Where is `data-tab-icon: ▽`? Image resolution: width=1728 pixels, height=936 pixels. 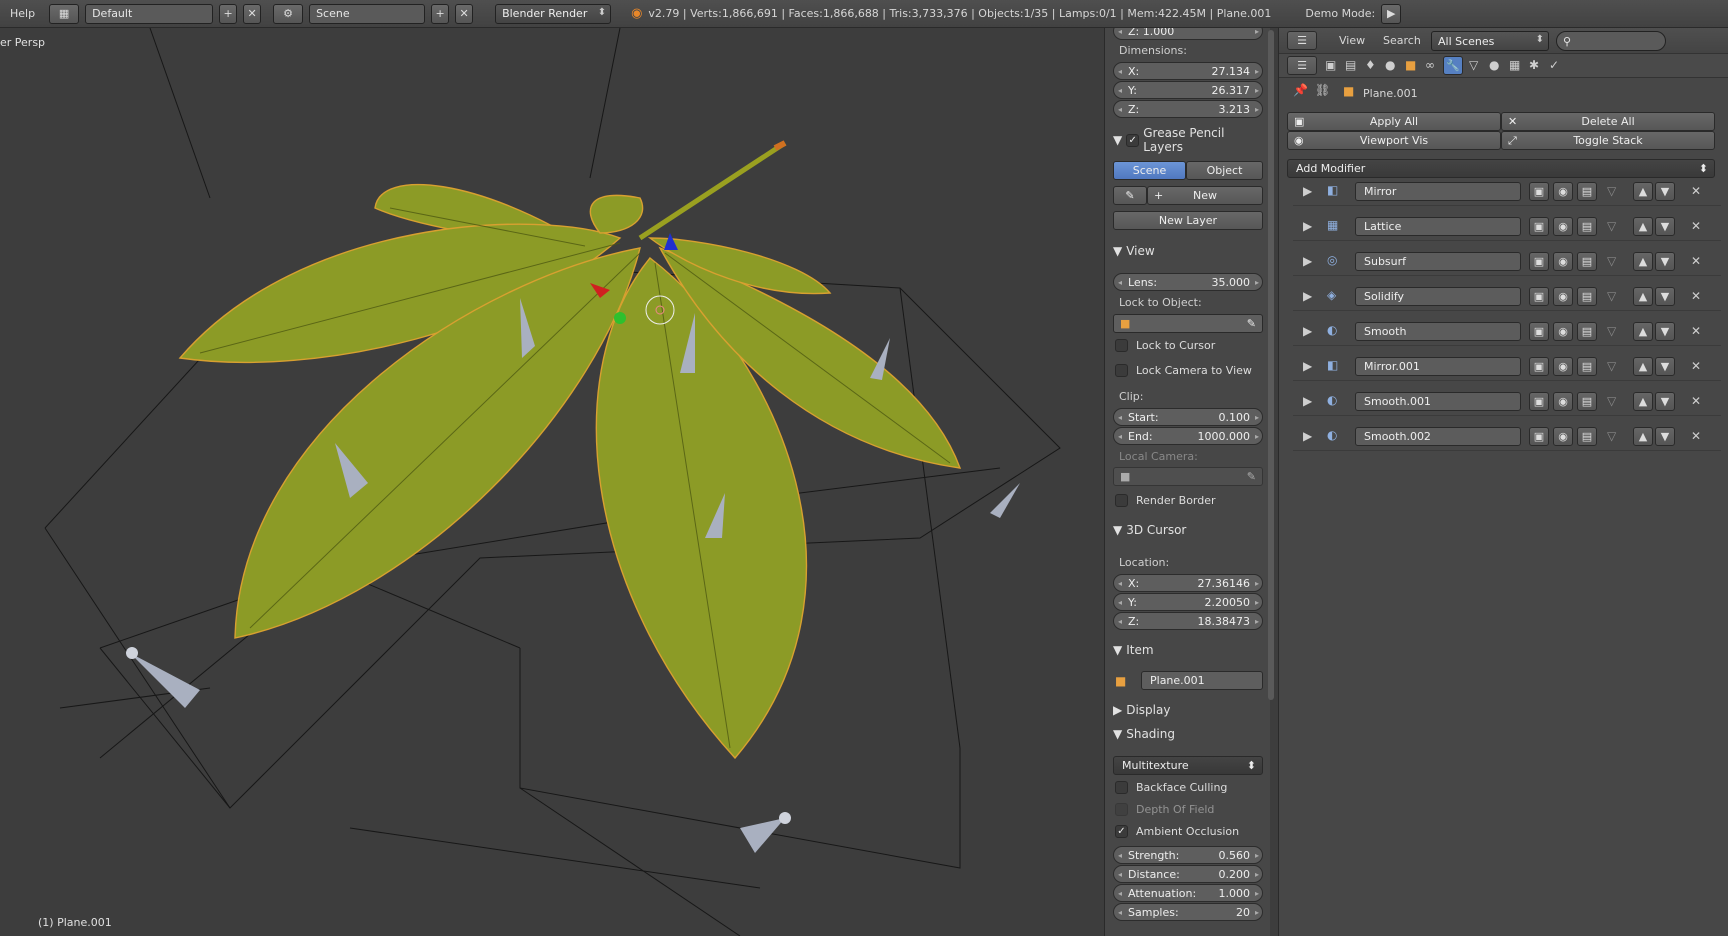
data-tab-icon: ▽ is located at coordinates (1473, 65).